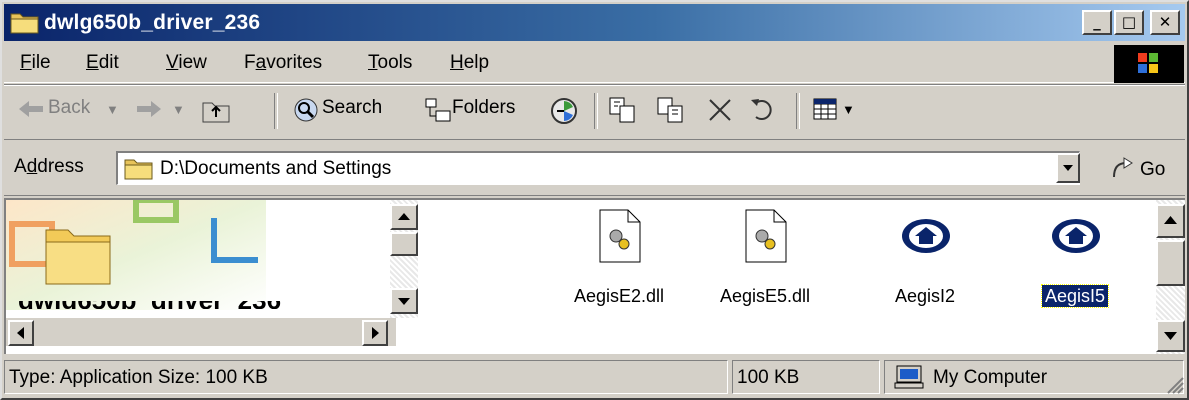 The image size is (1189, 400). What do you see at coordinates (108, 62) in the screenshot?
I see `menu-edit-text-b: dit` at bounding box center [108, 62].